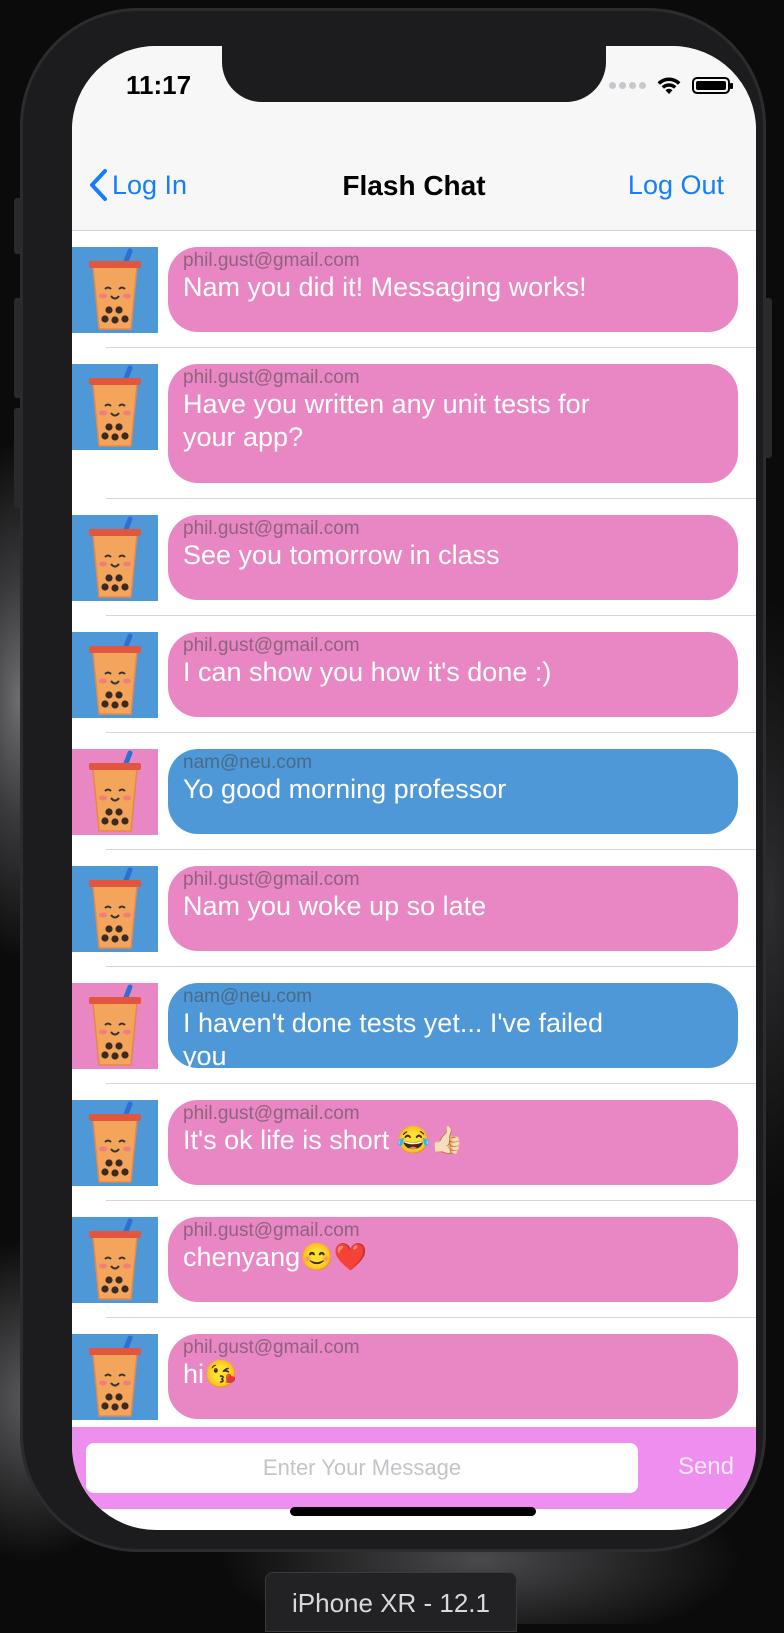 The width and height of the screenshot is (784, 1633). I want to click on message-row: phil.gust@gmail.com hi😘, so click(414, 1372).